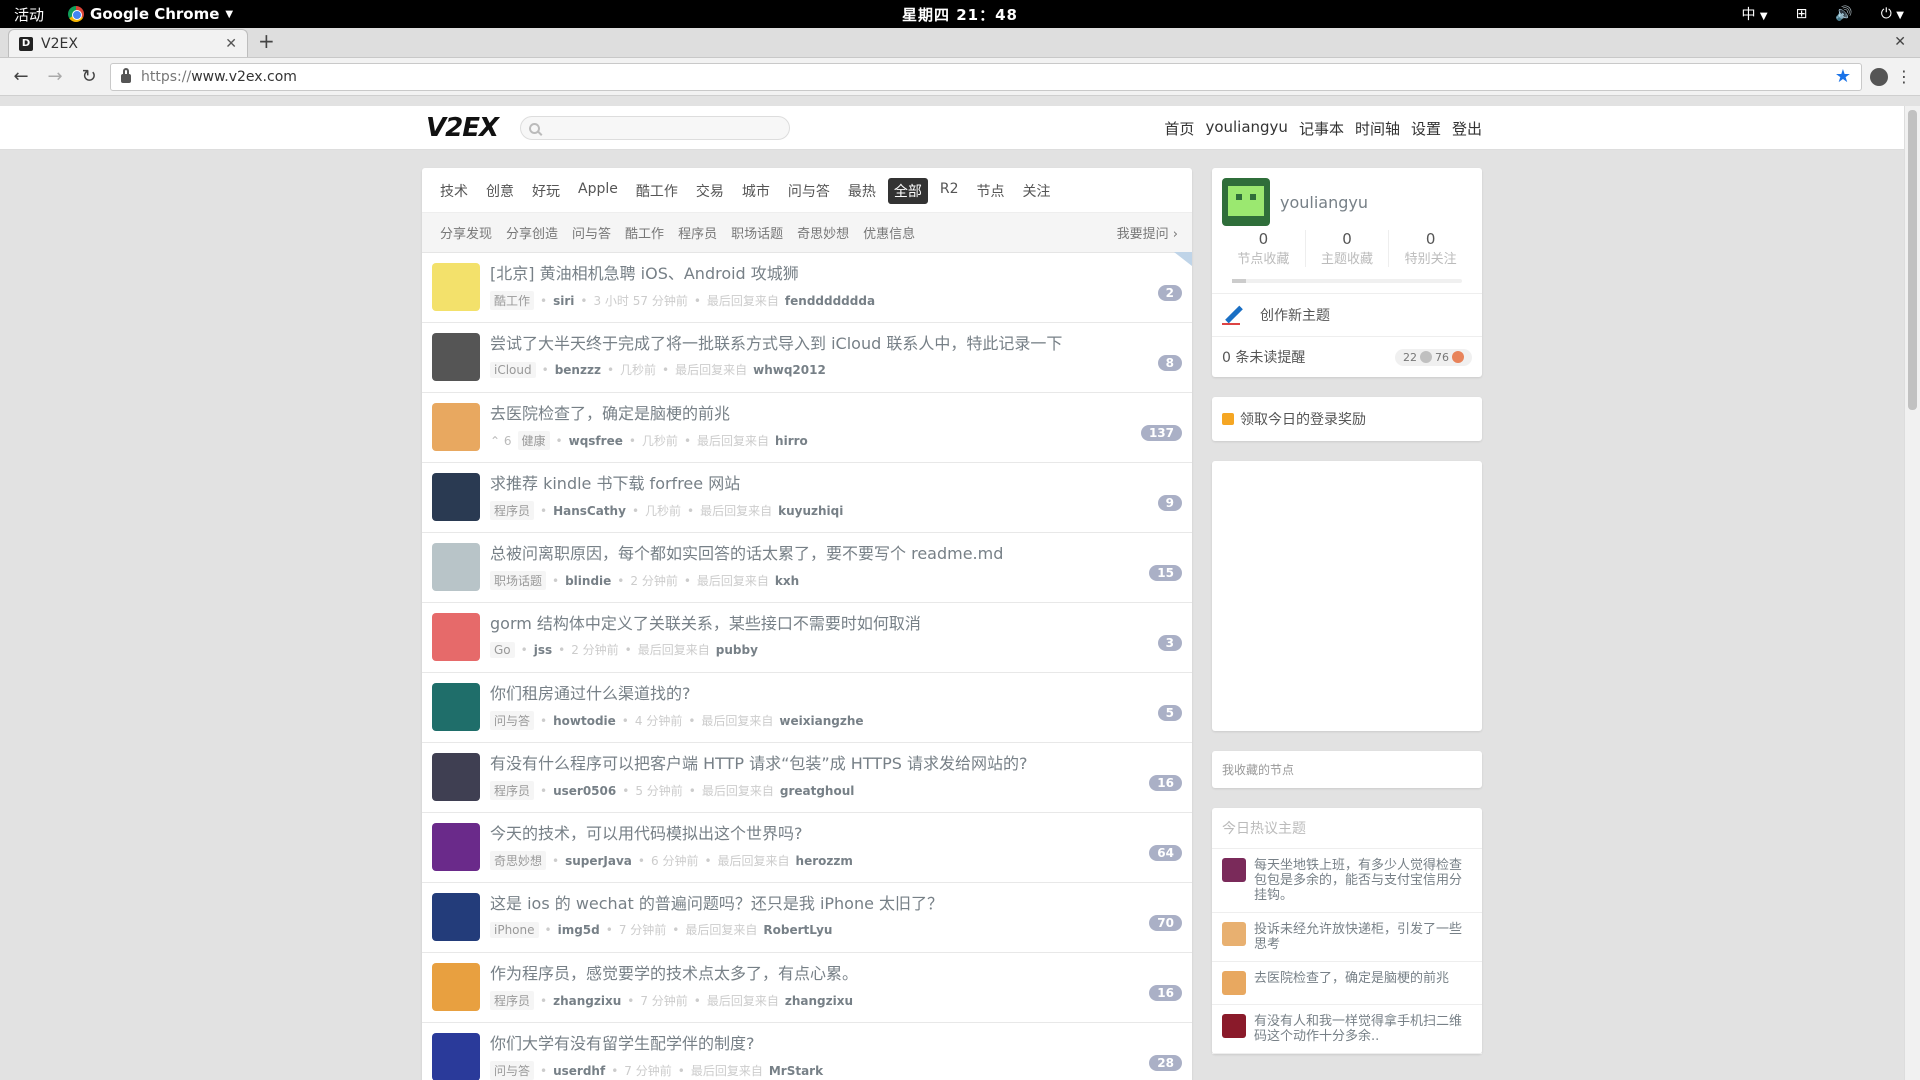  I want to click on last-reply-user: hirro, so click(791, 441).